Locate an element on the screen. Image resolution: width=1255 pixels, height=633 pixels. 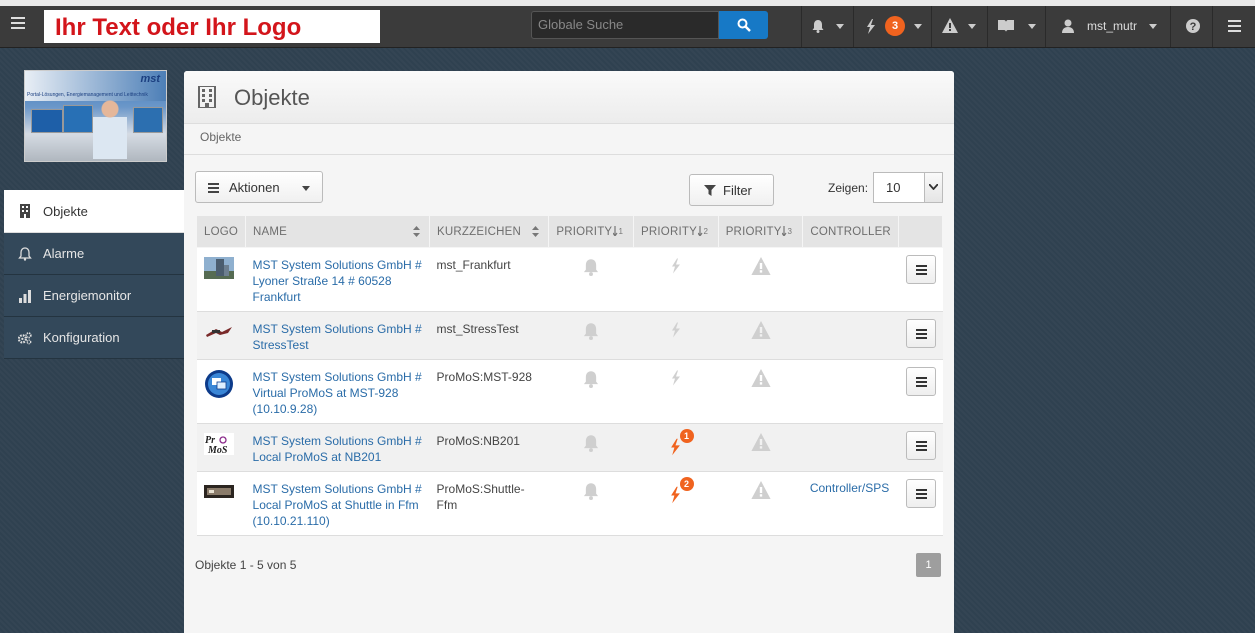
lightning-icon is located at coordinates (675, 266).